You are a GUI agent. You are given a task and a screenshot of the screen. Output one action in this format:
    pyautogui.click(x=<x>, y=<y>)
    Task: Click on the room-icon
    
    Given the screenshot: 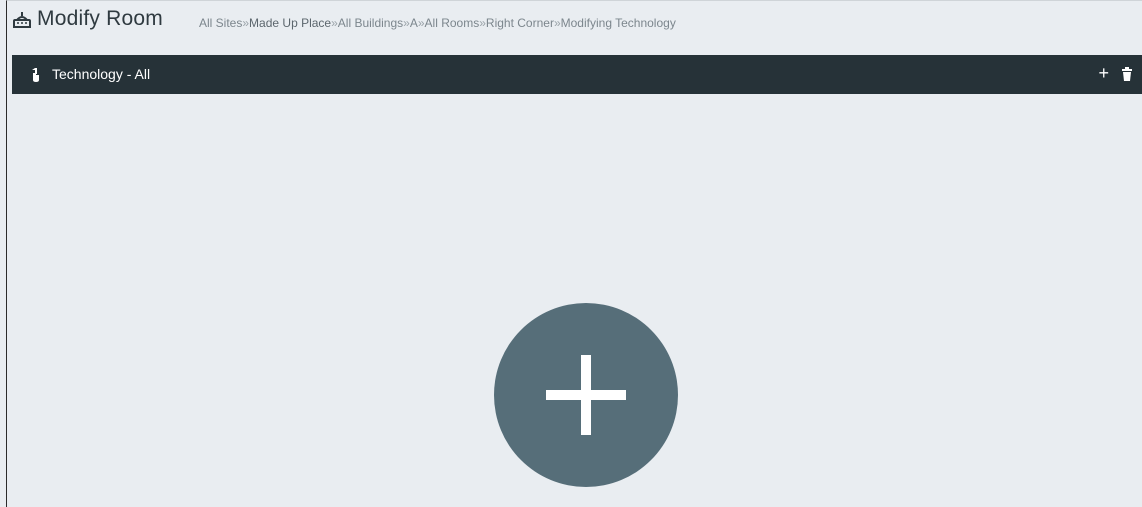 What is the action you would take?
    pyautogui.click(x=22, y=20)
    